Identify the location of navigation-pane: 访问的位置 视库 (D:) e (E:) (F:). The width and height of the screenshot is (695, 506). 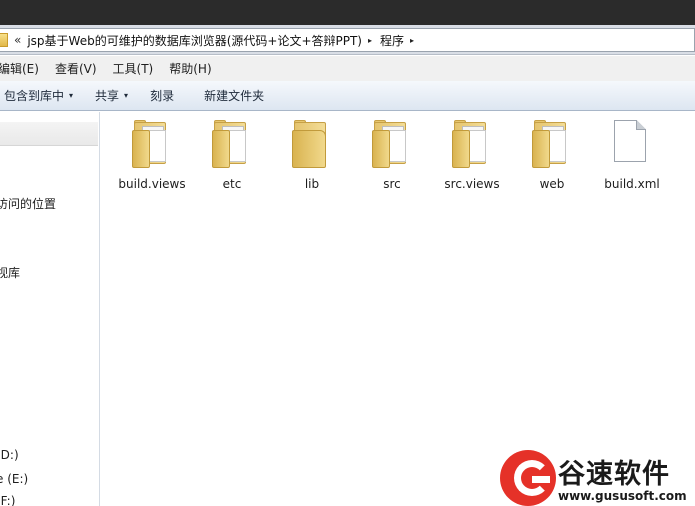
(50, 309).